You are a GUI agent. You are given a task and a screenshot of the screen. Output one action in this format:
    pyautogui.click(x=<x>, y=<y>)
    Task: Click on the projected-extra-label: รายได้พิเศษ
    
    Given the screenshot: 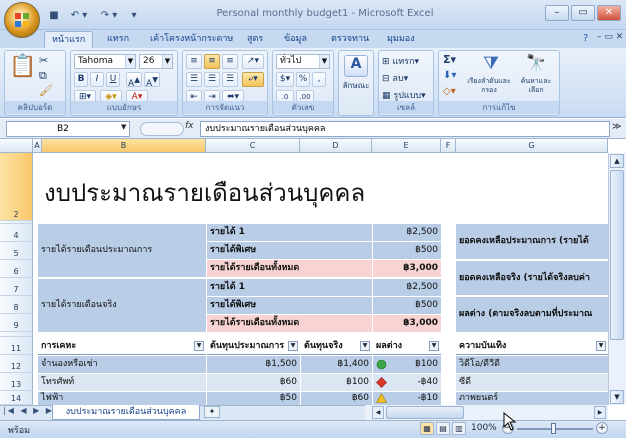 What is the action you would take?
    pyautogui.click(x=289, y=250)
    